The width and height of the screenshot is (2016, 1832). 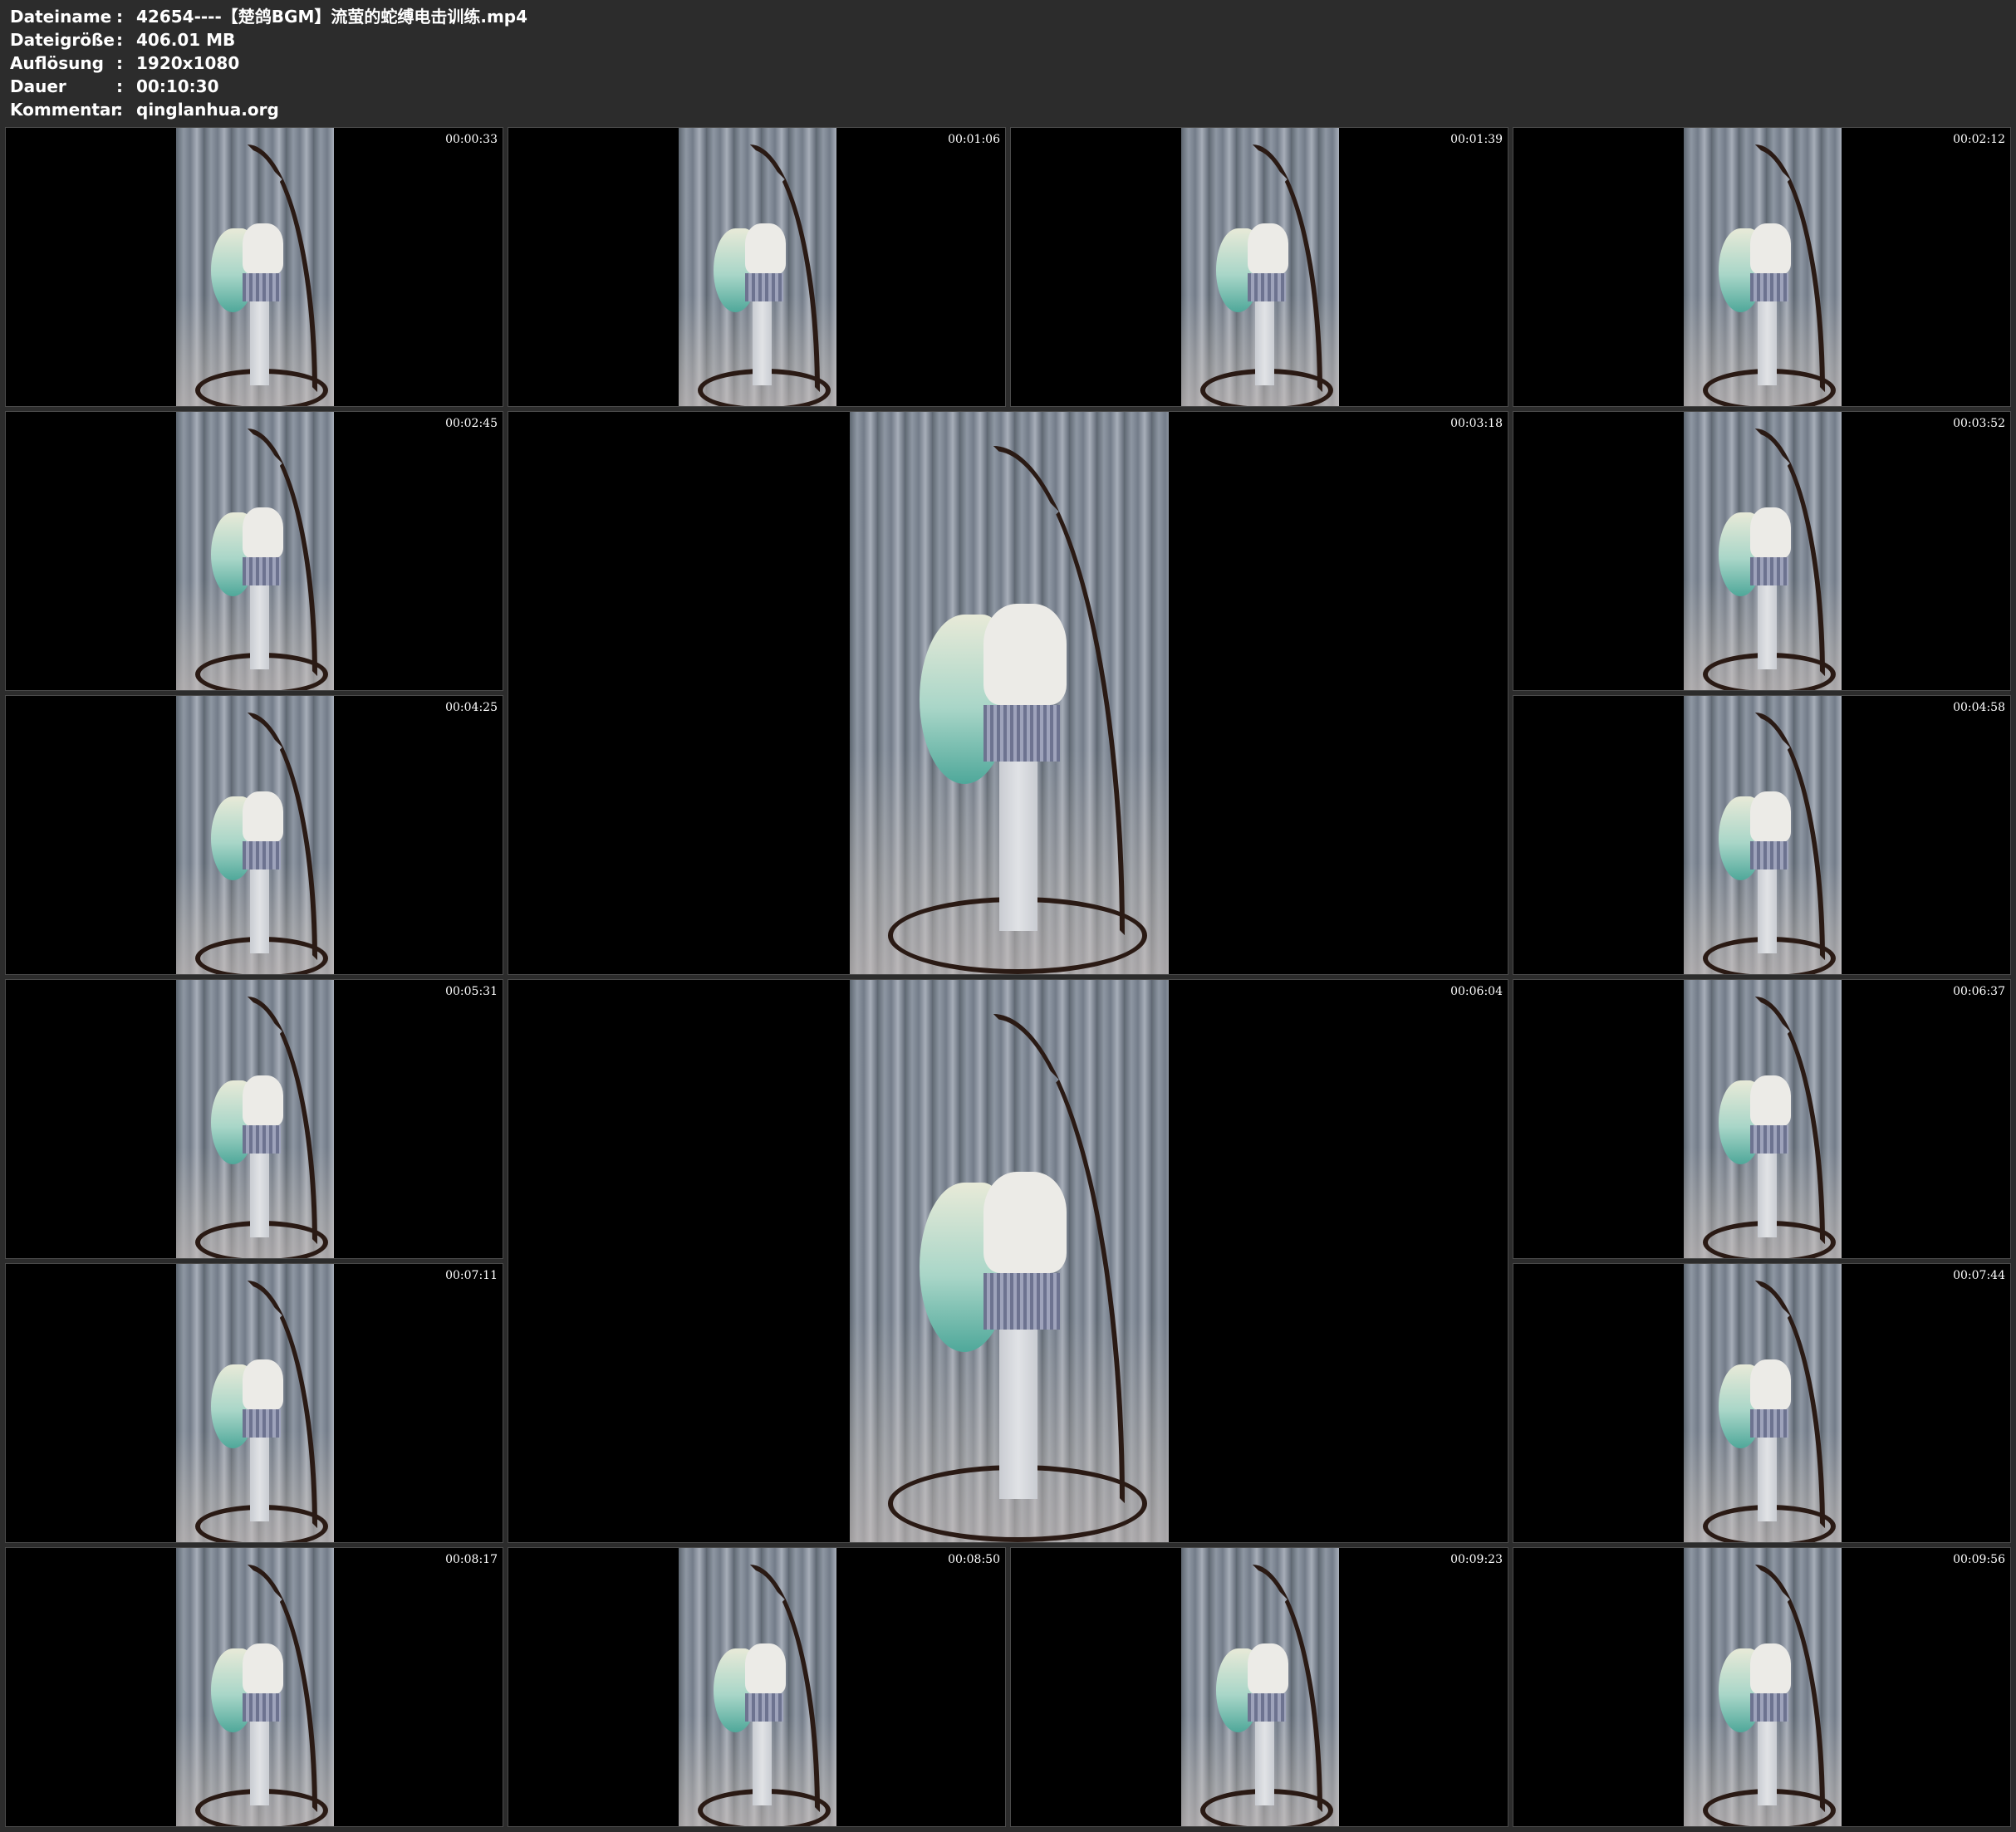 I want to click on timestamp-label: 00:04:25, so click(x=471, y=707).